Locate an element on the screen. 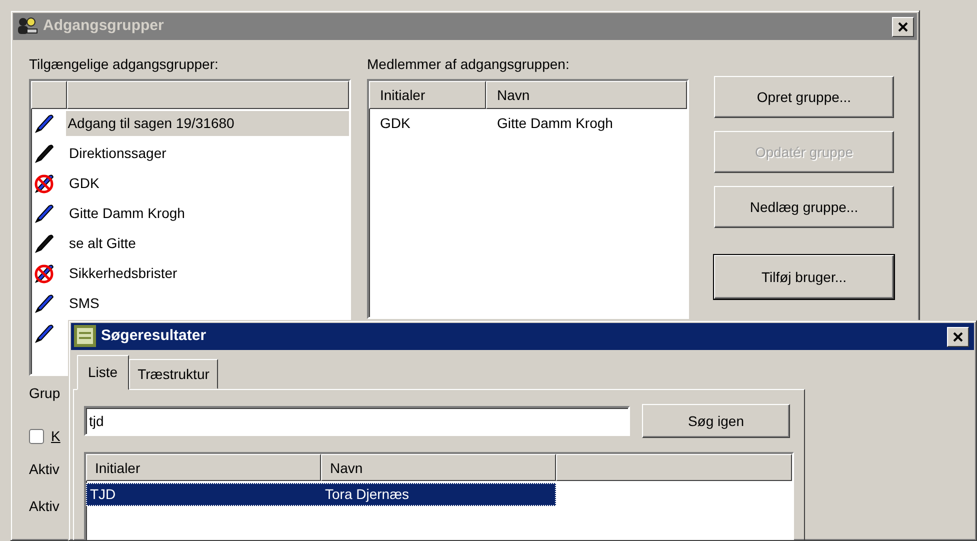  search-field: tjd is located at coordinates (357, 421).